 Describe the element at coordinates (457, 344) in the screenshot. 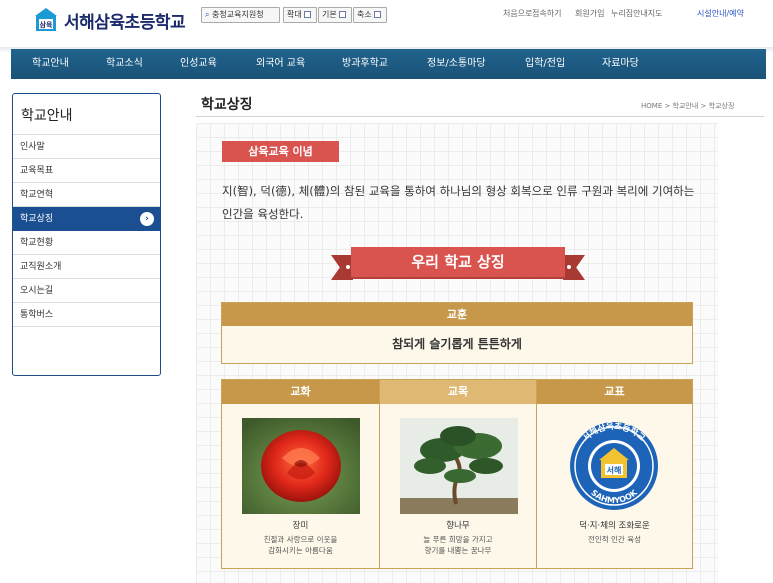

I see `motto-text: 참되게 슬기롭게 튼튼하게` at that location.